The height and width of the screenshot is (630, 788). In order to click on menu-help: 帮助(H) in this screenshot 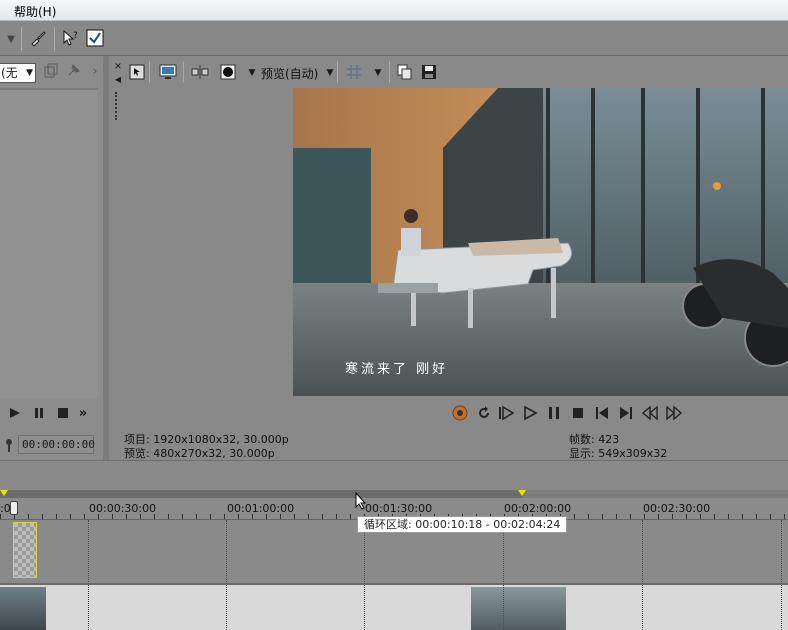, I will do `click(35, 11)`.